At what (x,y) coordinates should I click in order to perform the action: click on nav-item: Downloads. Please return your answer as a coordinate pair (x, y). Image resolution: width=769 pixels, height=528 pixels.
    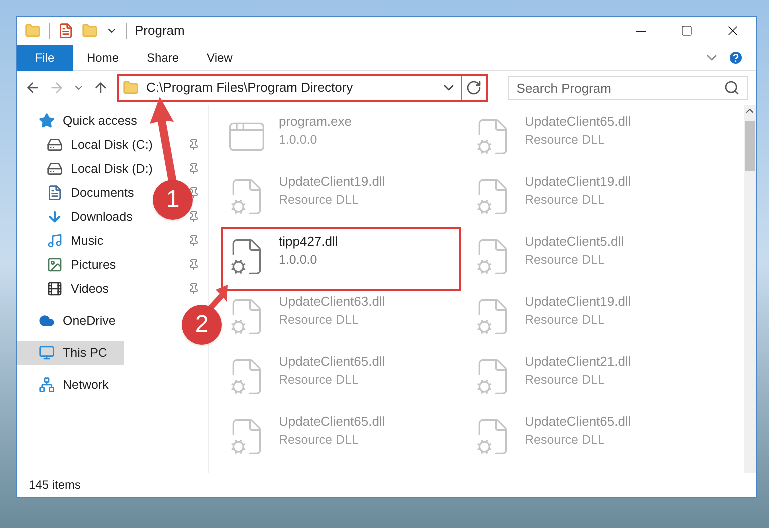
    Looking at the image, I should click on (79, 217).